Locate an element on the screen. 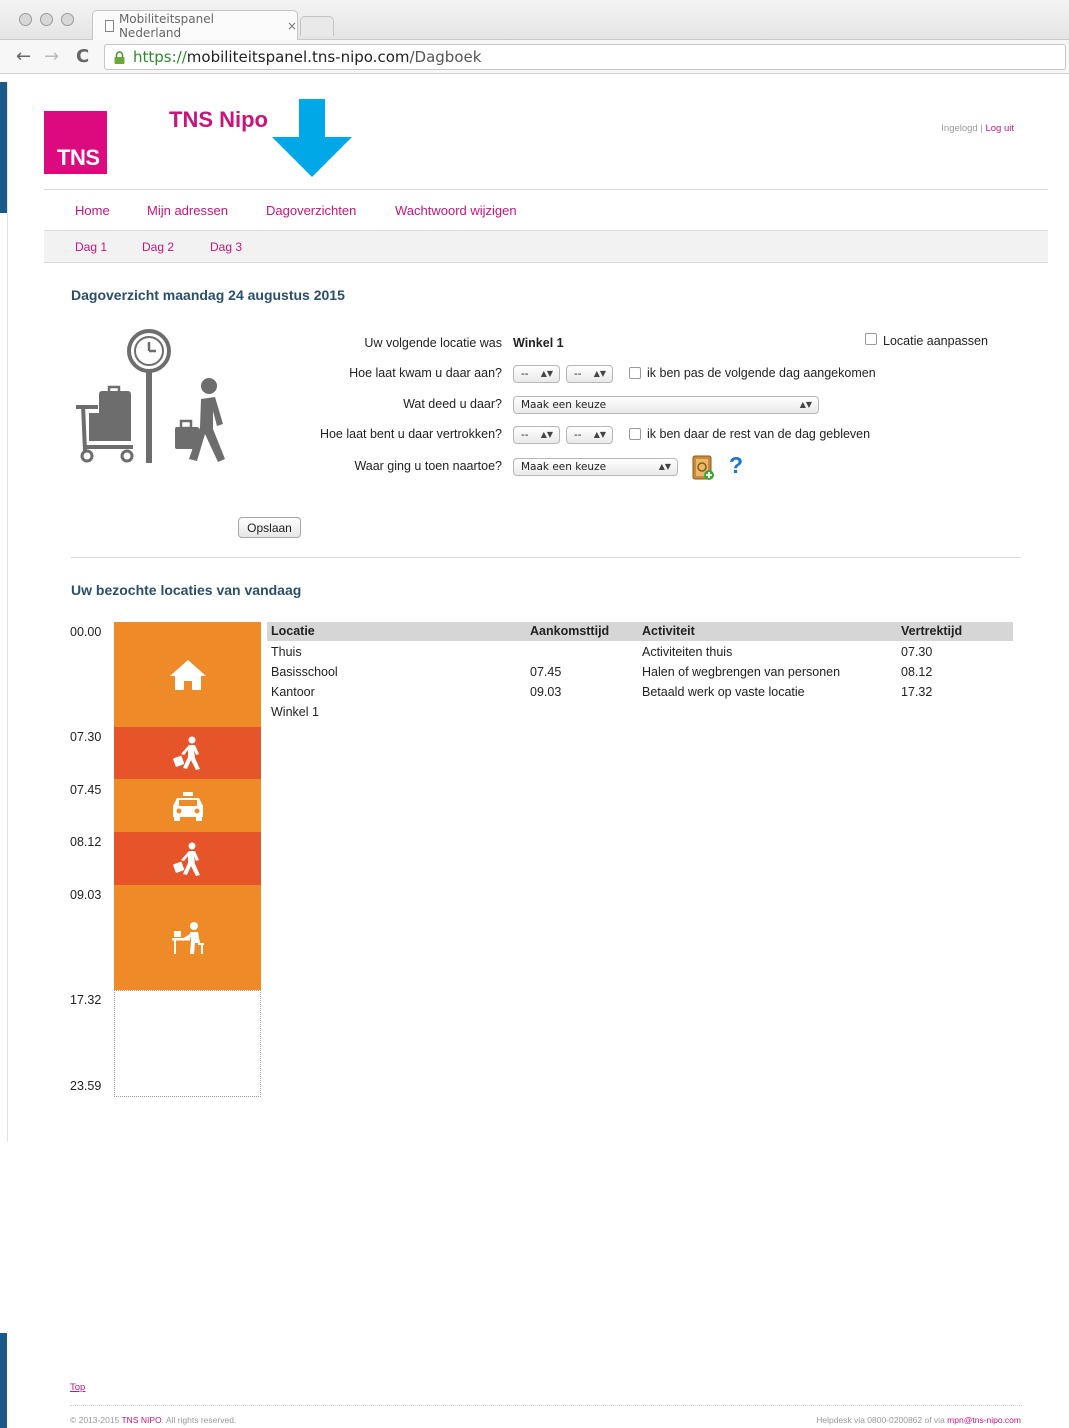 Image resolution: width=1069 pixels, height=1428 pixels. cell-location: Kantoor is located at coordinates (293, 692).